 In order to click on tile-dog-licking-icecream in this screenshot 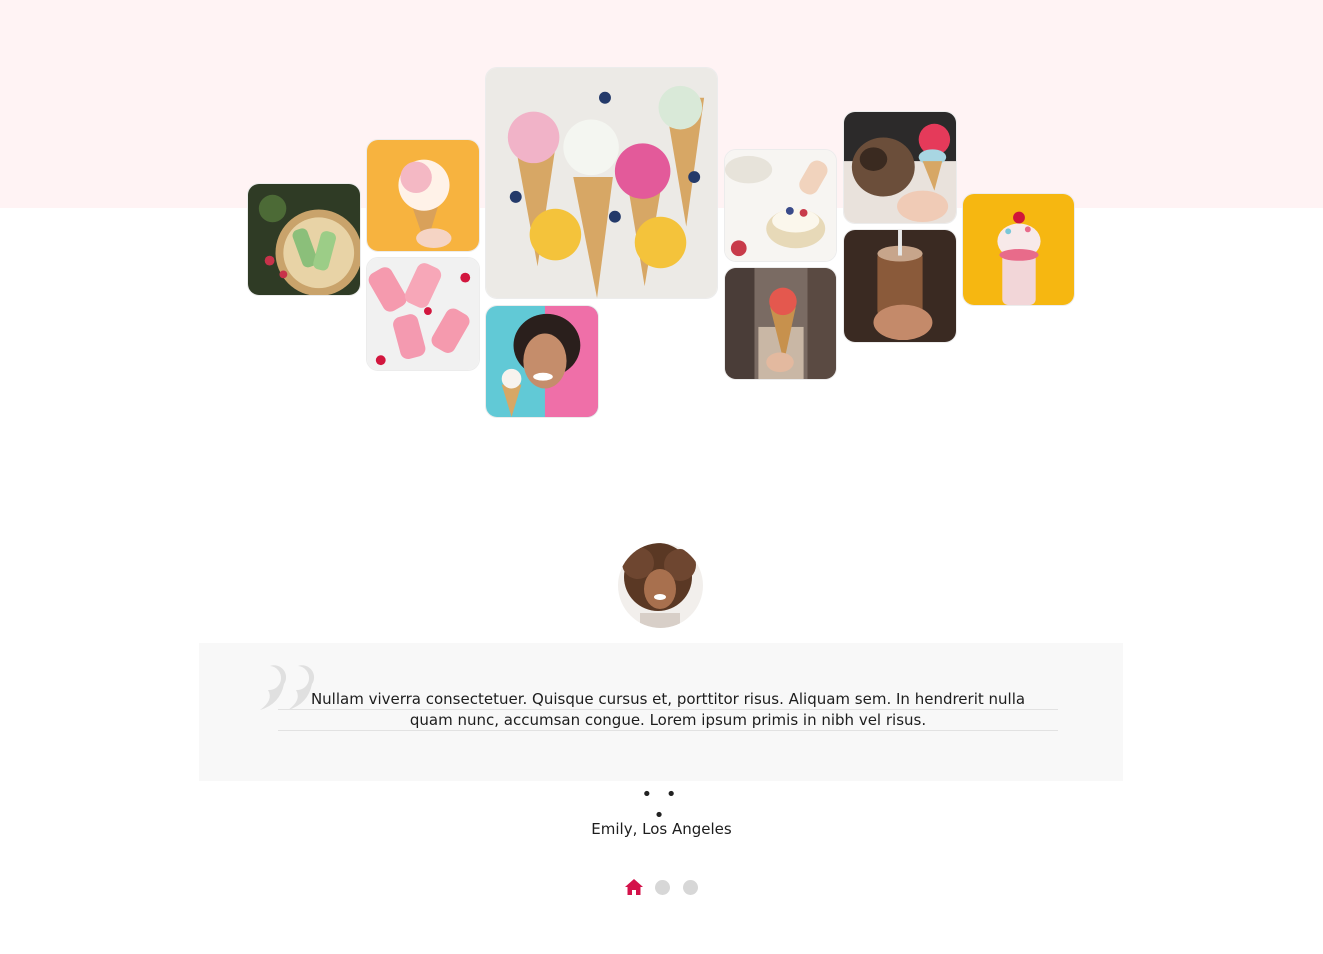, I will do `click(900, 167)`.